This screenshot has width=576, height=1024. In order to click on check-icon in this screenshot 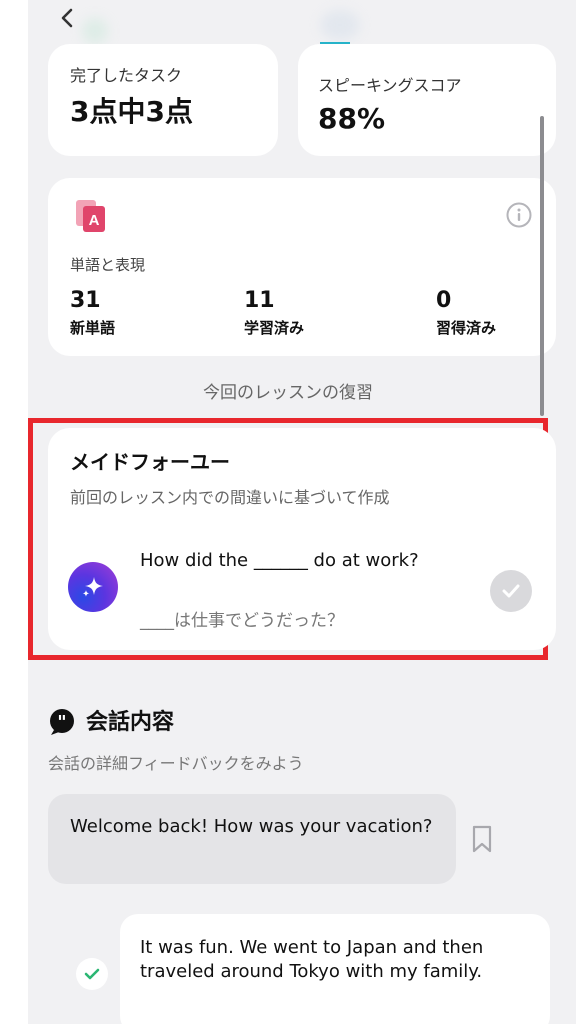, I will do `click(511, 591)`.